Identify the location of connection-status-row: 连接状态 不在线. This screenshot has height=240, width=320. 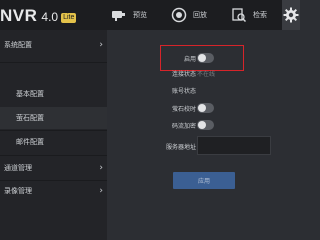
(203, 73).